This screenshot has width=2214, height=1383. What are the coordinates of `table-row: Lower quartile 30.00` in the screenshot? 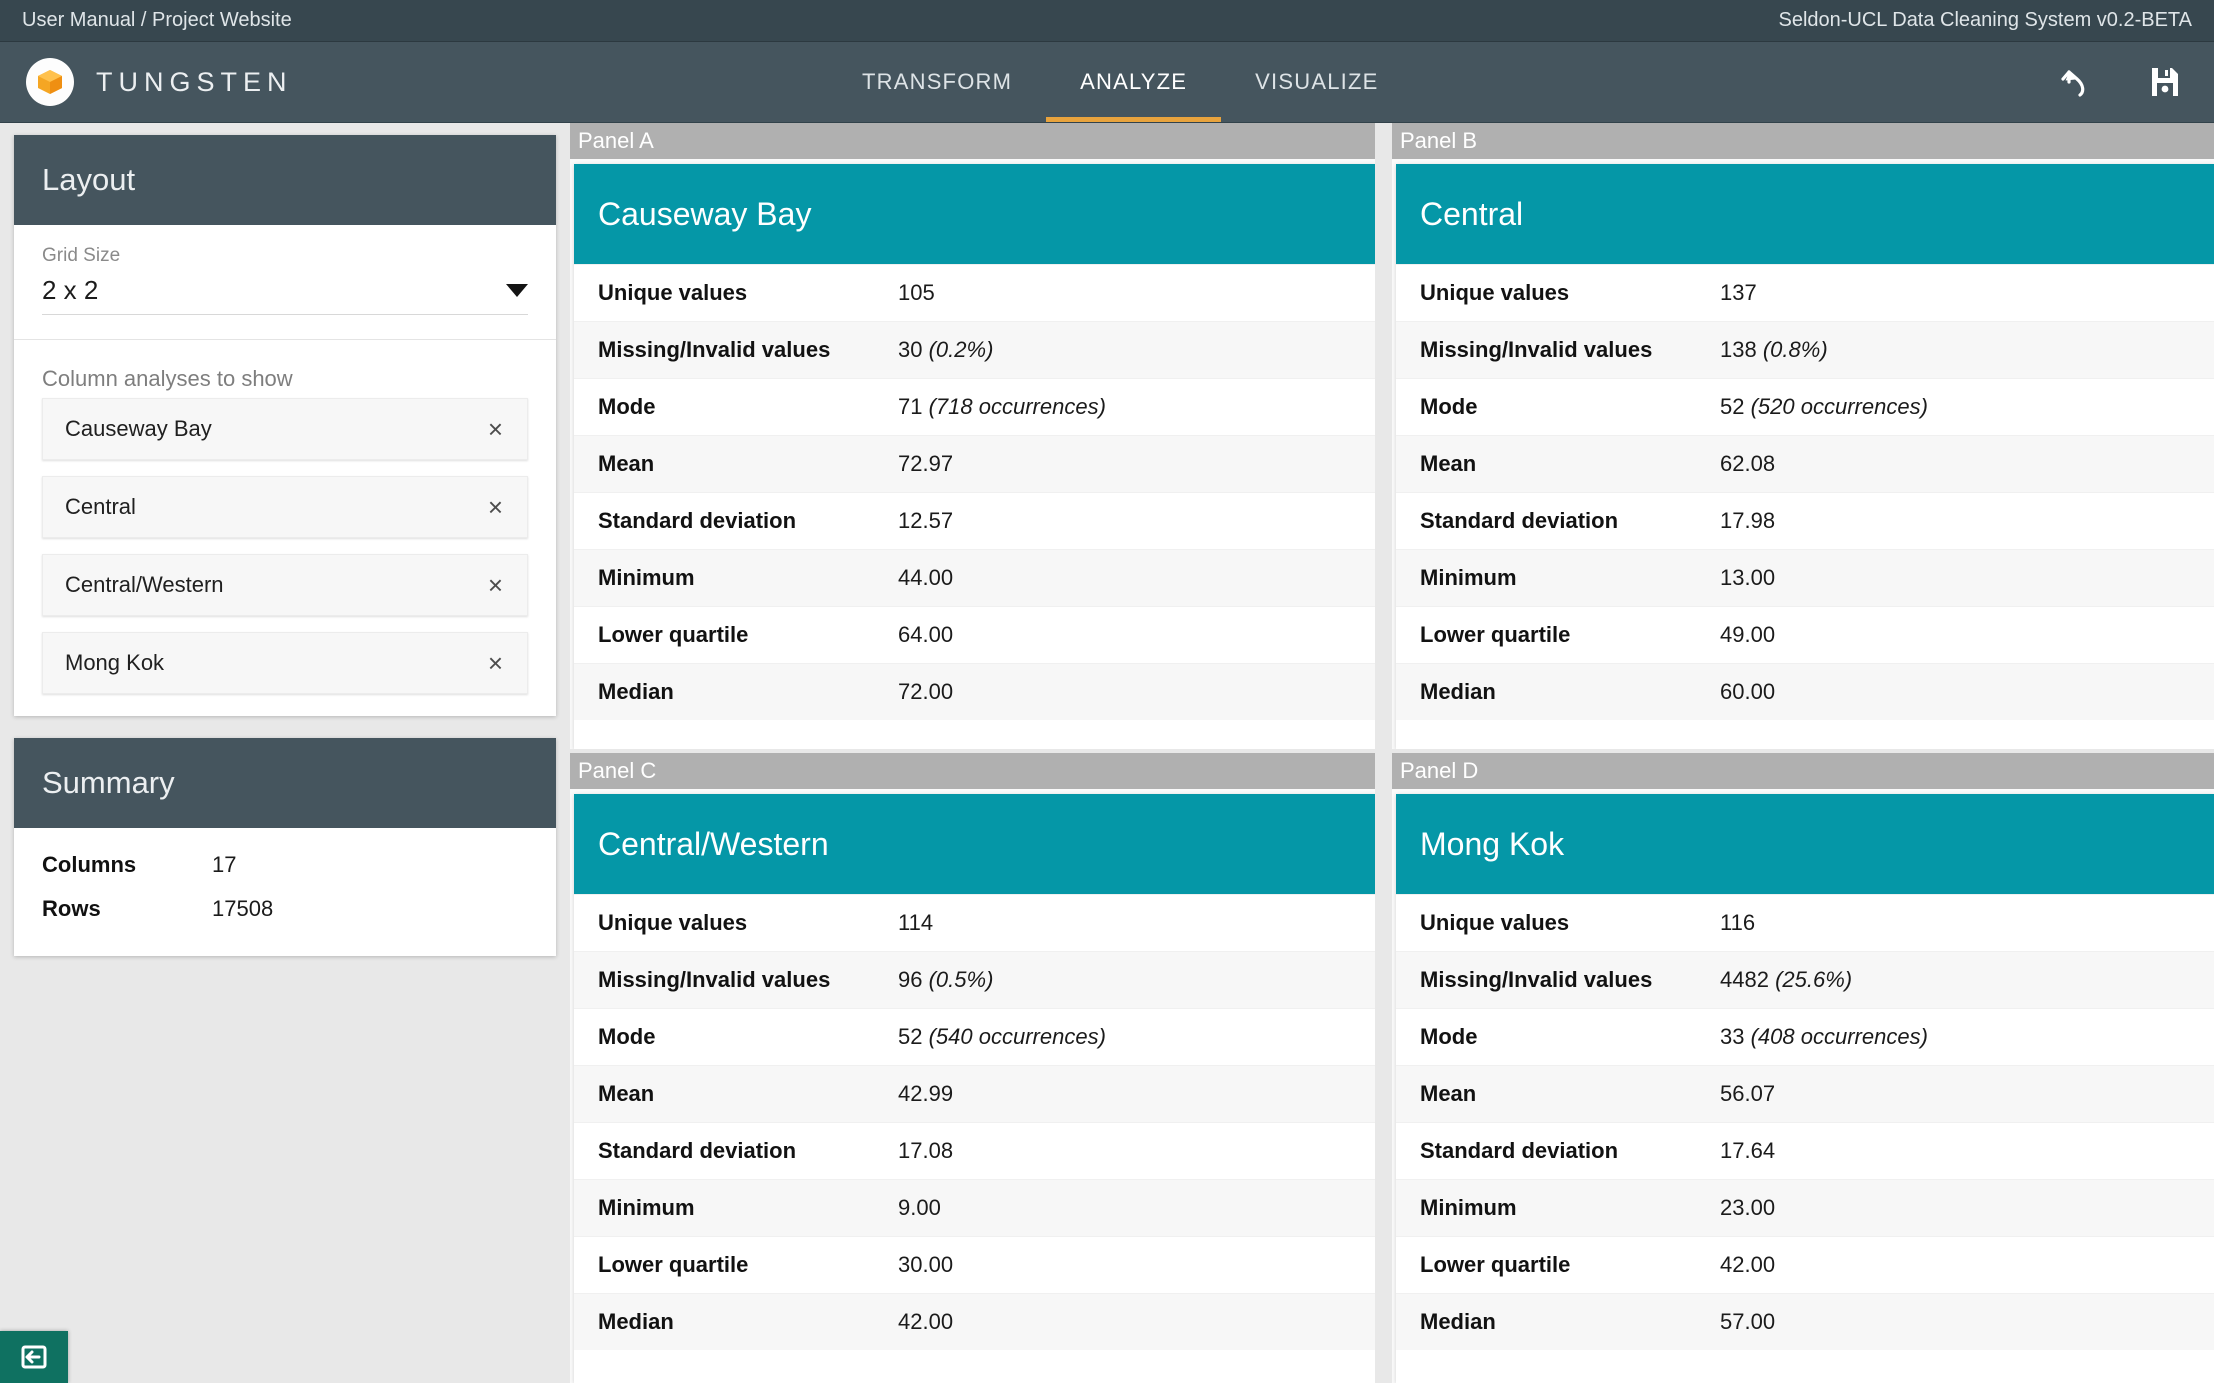 It's located at (974, 1264).